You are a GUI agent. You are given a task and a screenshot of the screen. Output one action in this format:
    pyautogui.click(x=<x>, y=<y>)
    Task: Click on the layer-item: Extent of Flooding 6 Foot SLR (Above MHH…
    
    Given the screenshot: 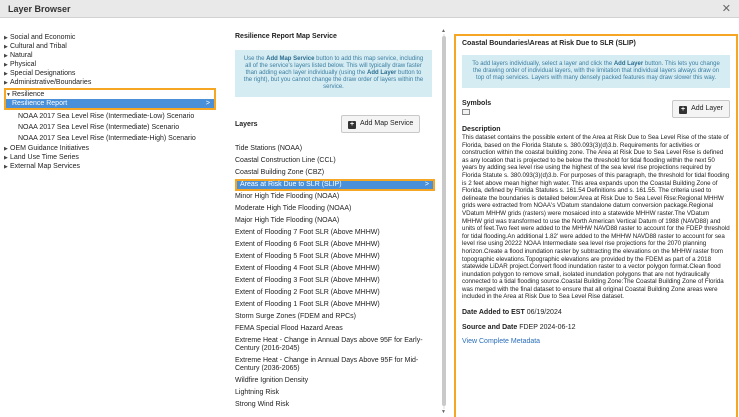 What is the action you would take?
    pyautogui.click(x=335, y=245)
    